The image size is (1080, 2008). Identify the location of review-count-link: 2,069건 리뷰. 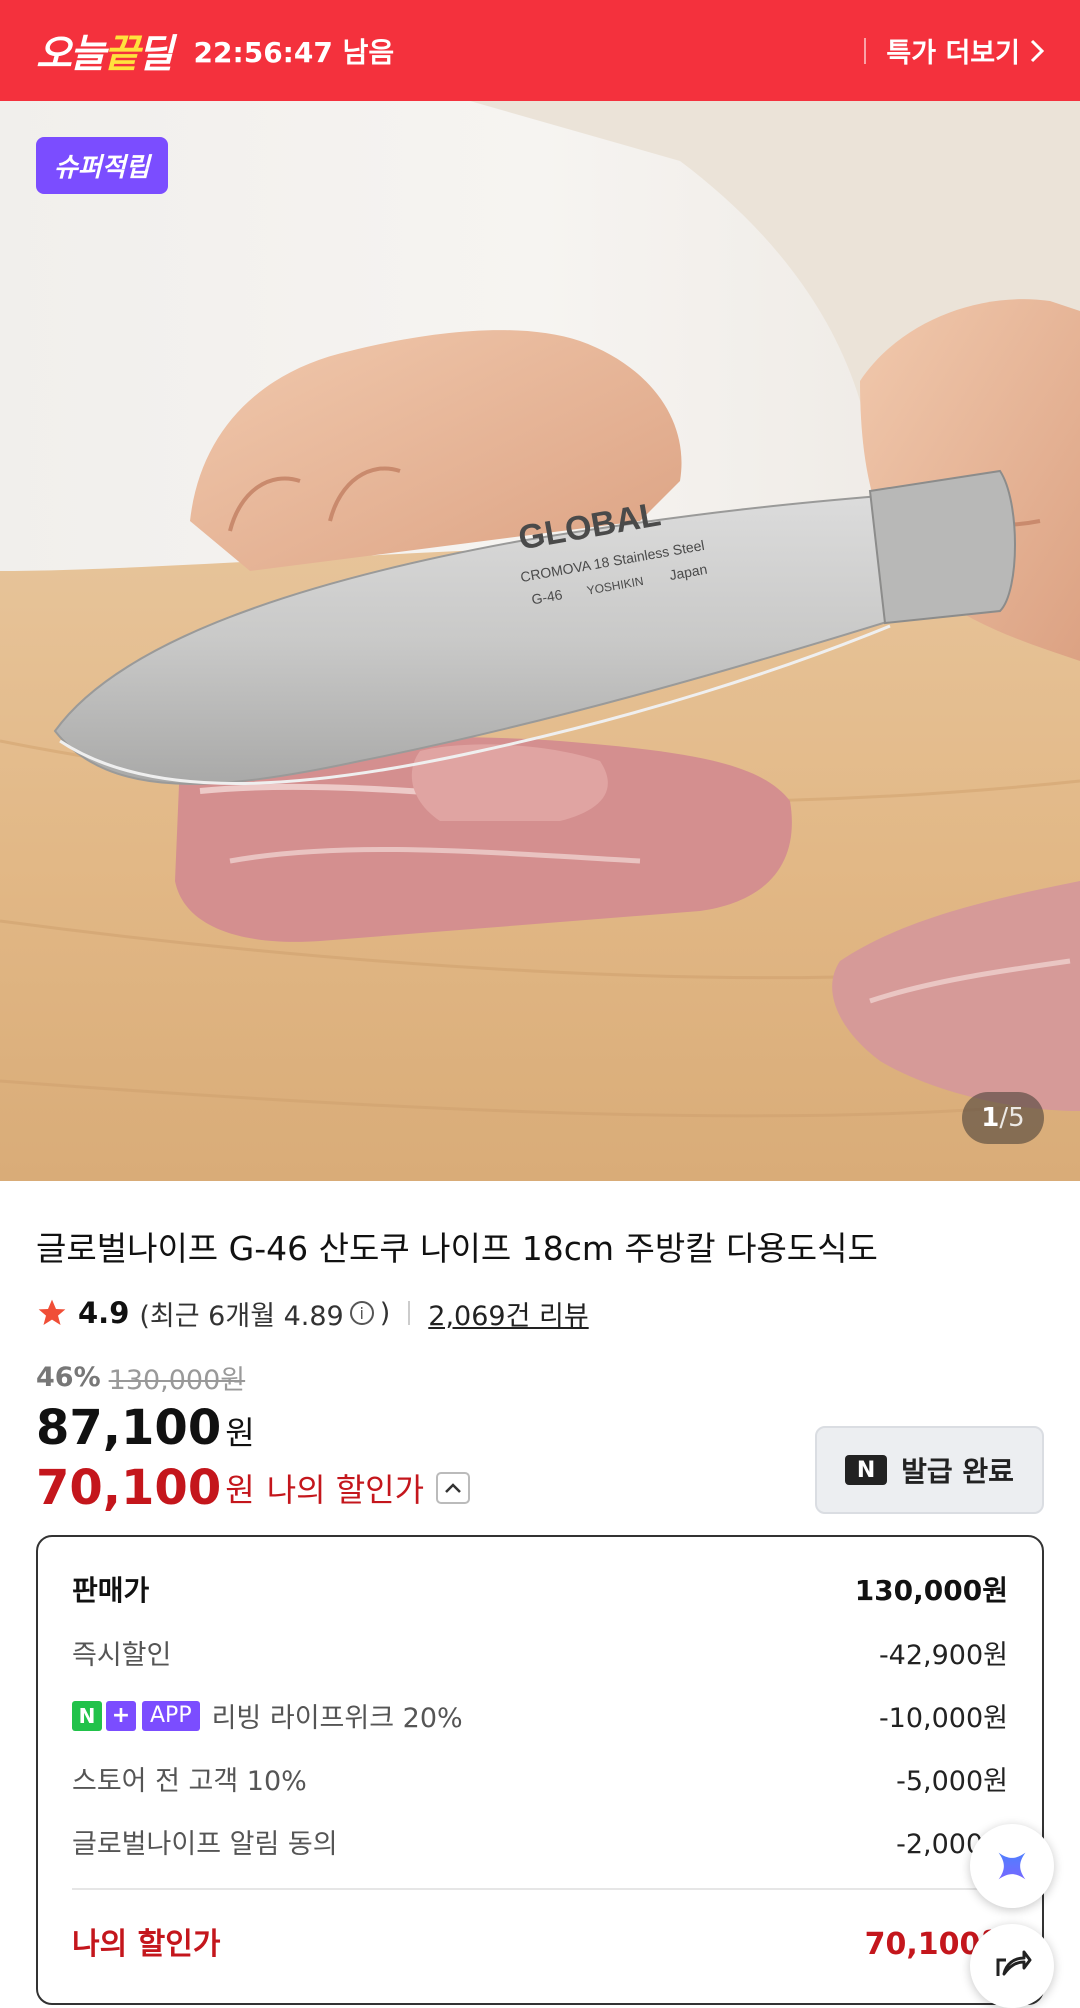
(508, 1313).